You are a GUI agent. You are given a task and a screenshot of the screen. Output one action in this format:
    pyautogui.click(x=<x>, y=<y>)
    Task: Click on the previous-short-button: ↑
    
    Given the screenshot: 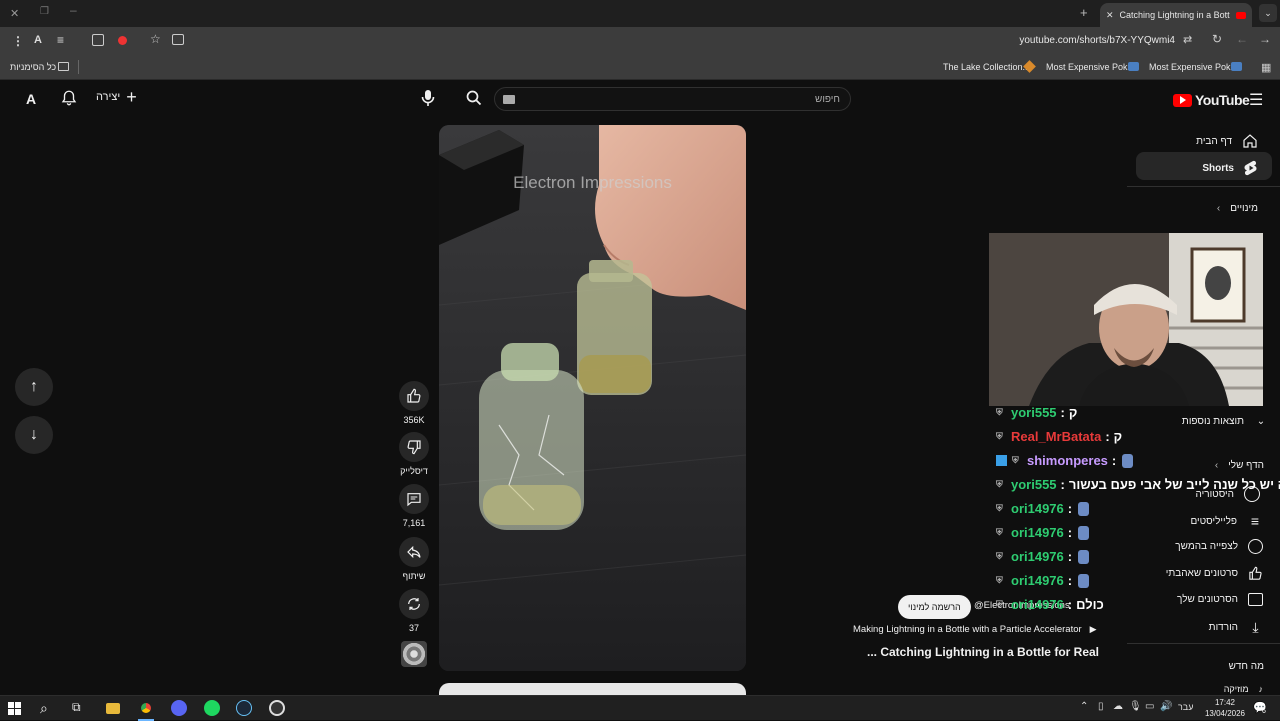 What is the action you would take?
    pyautogui.click(x=34, y=387)
    